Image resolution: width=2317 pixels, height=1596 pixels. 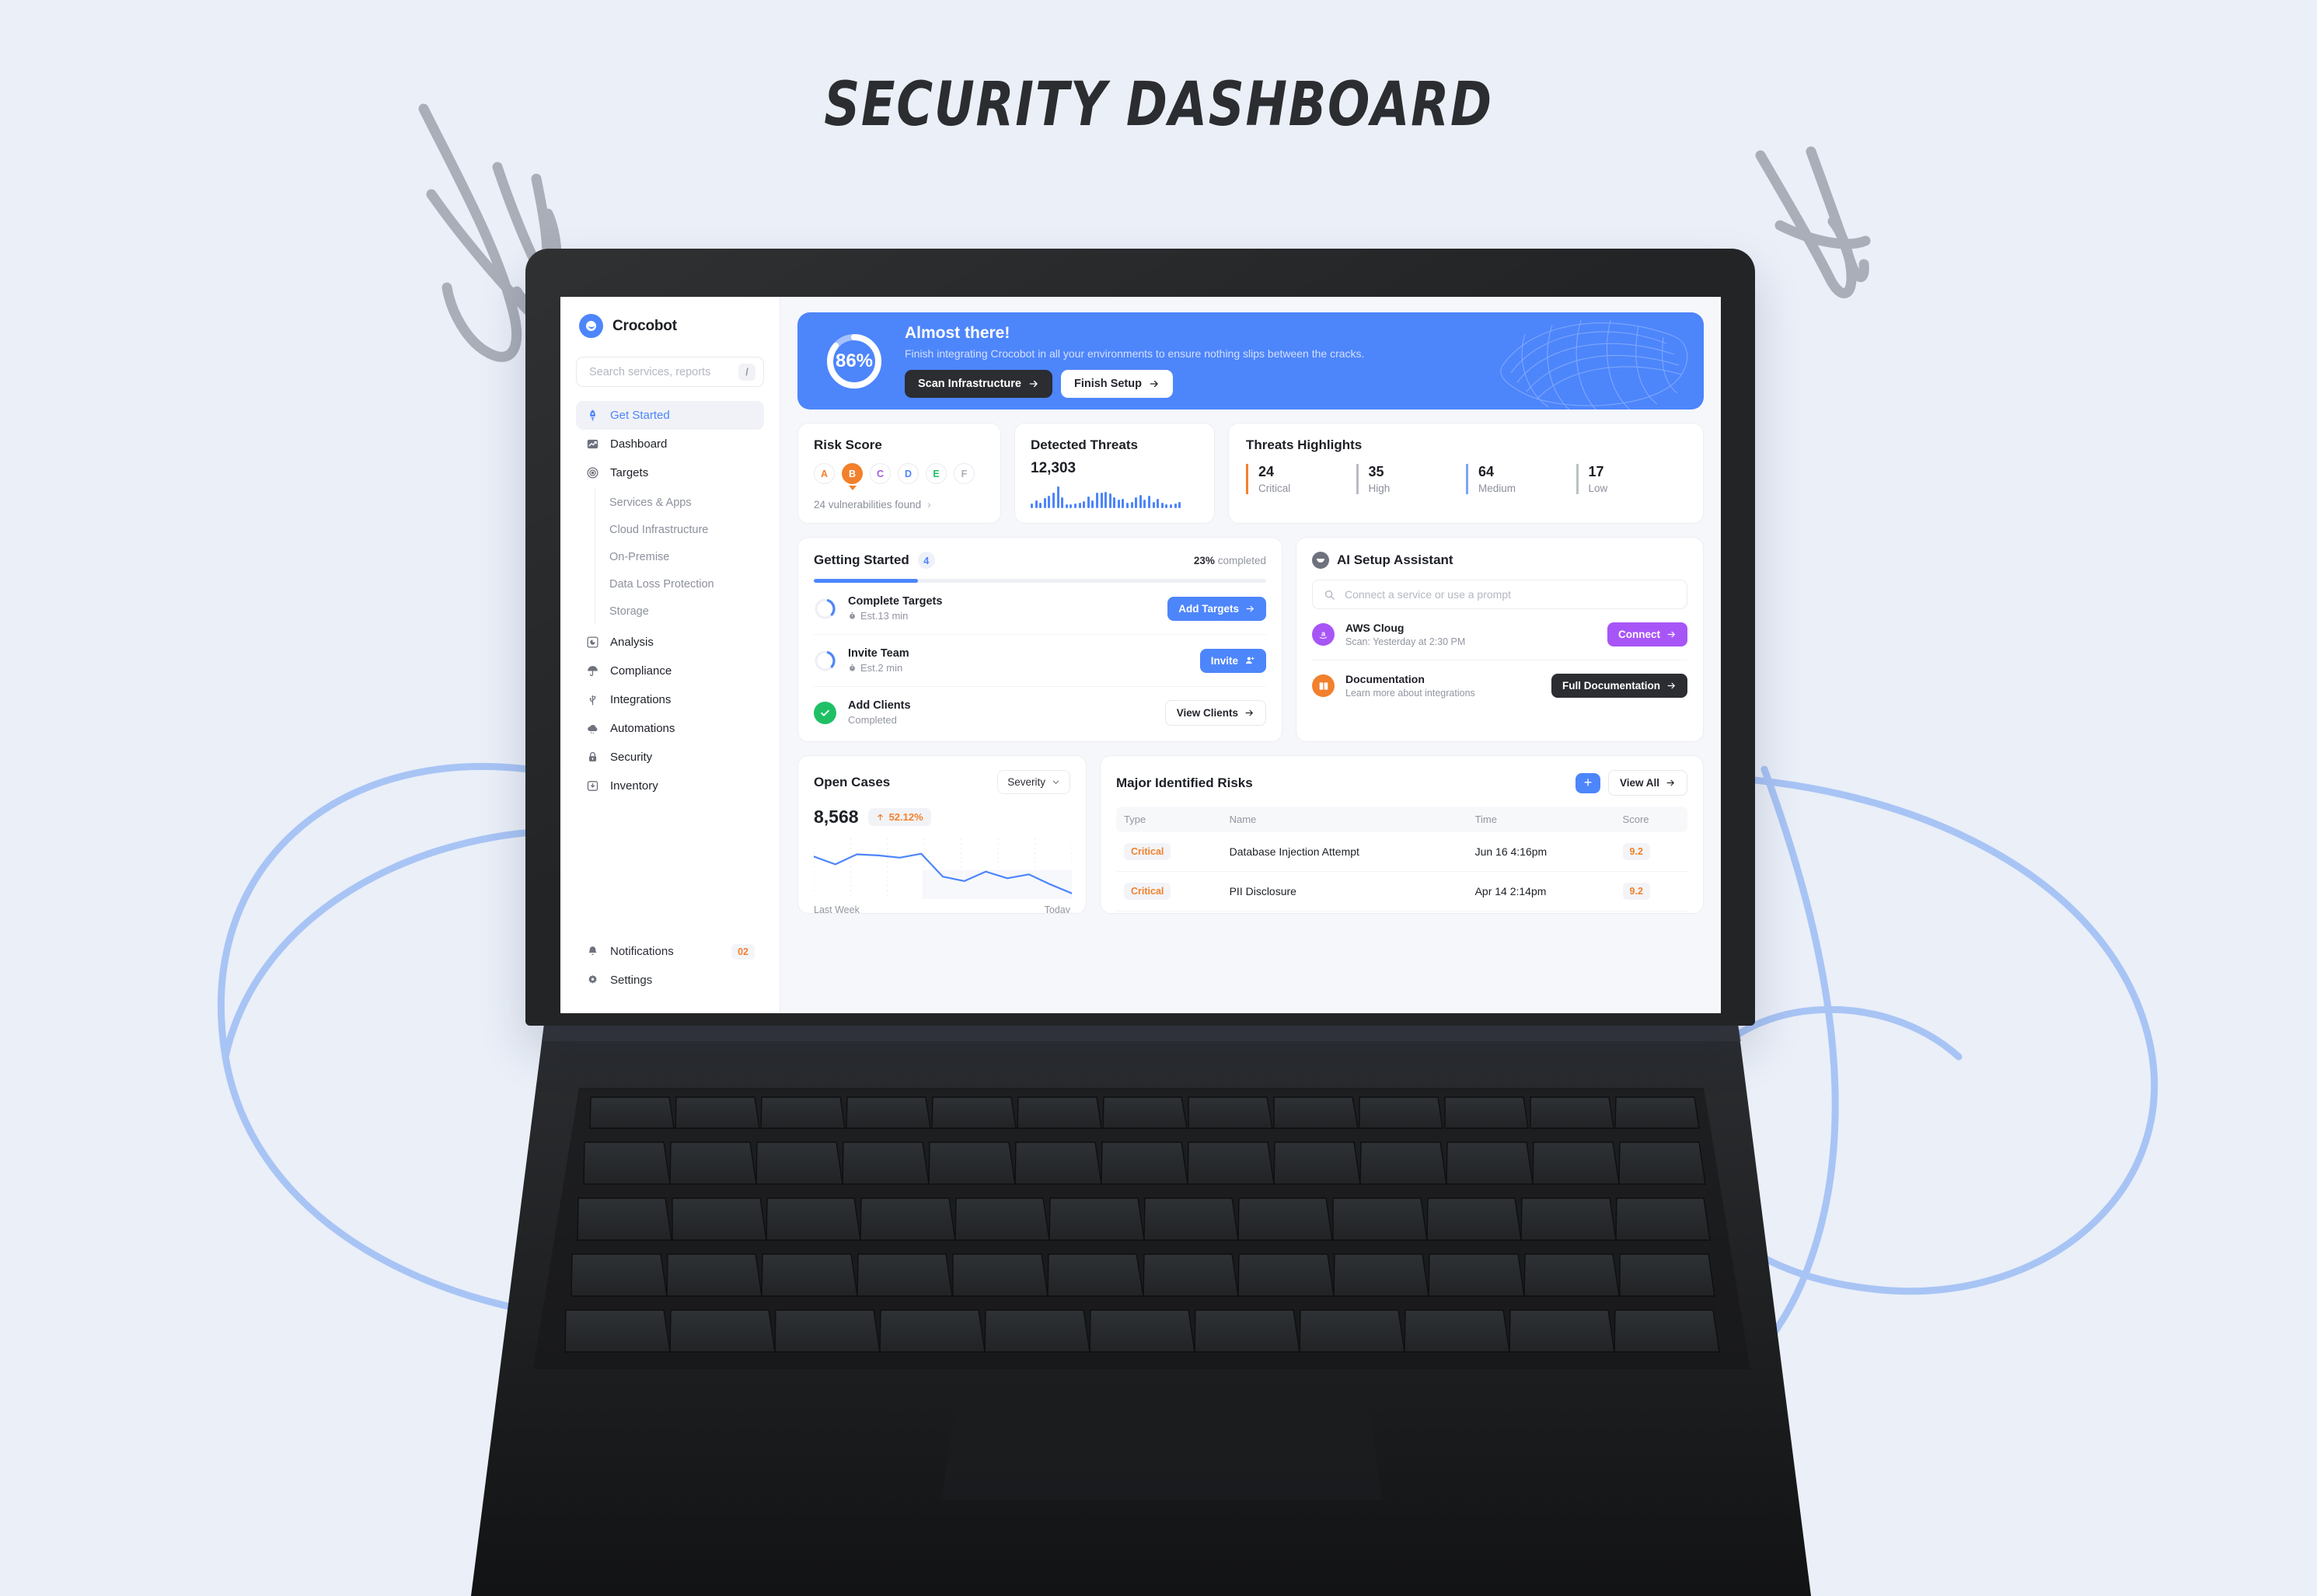 I want to click on sidebar-item-inventory: Inventory, so click(x=670, y=786).